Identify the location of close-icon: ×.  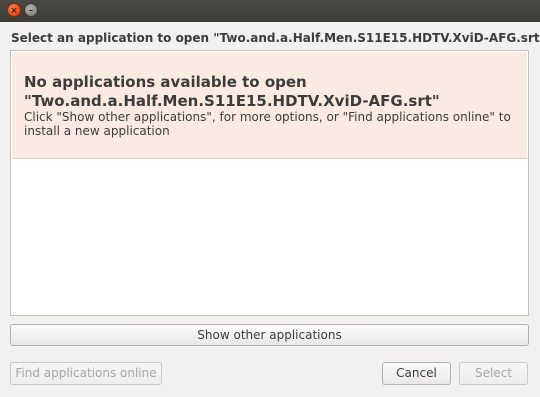
(14, 11).